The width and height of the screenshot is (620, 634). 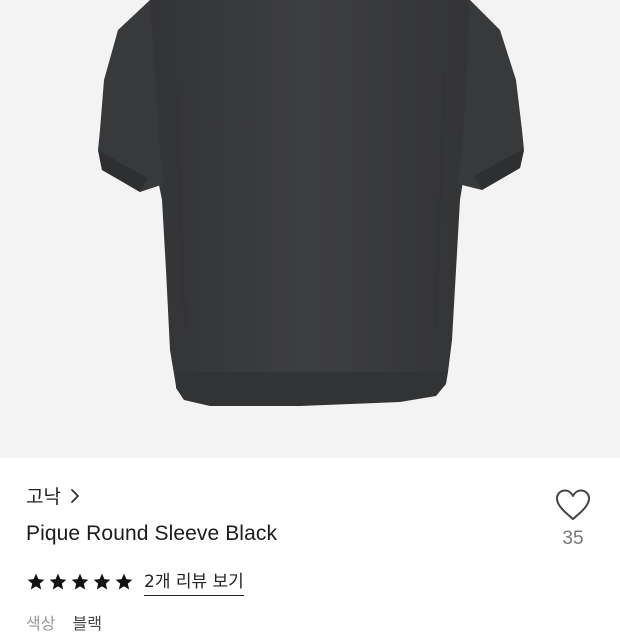 I want to click on rating-stars, so click(x=80, y=582).